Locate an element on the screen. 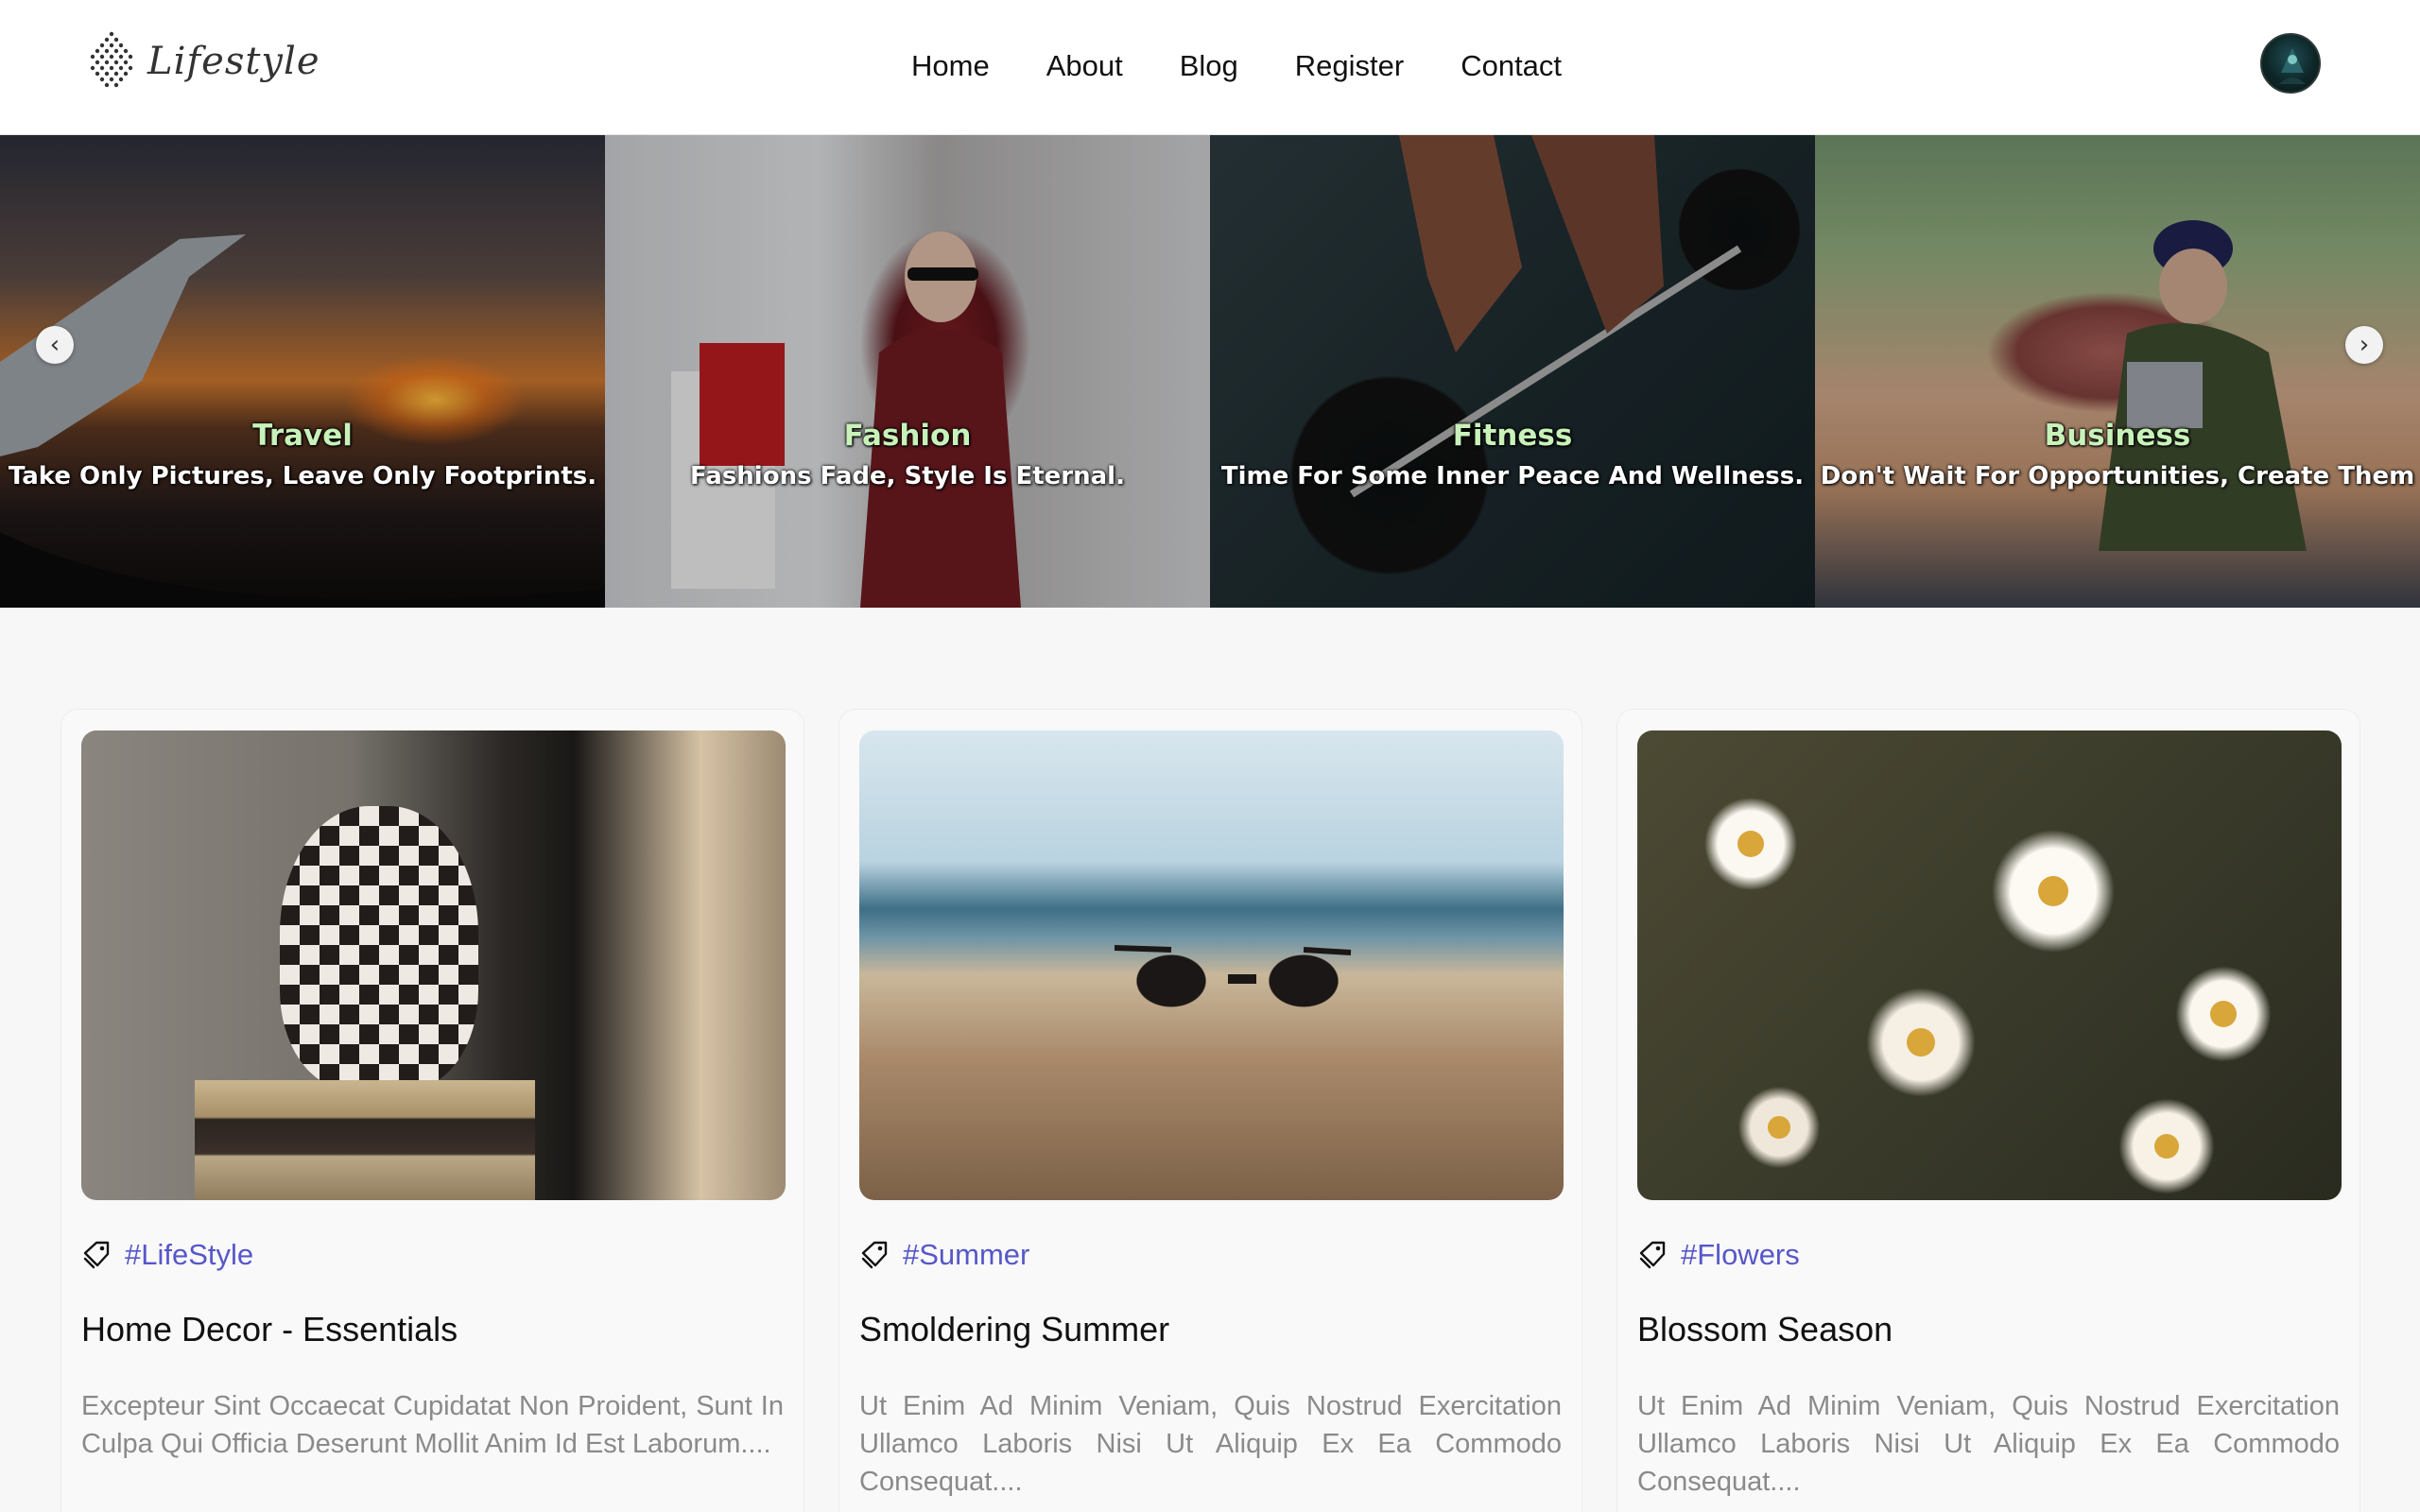  nav-register: Register is located at coordinates (1349, 66).